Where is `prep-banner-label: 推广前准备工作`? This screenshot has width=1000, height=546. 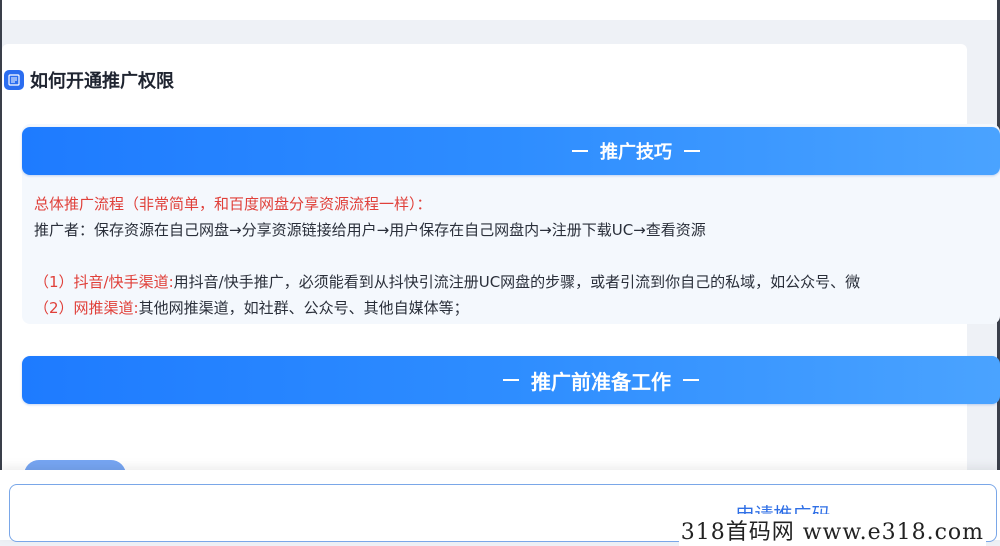
prep-banner-label: 推广前准备工作 is located at coordinates (601, 381).